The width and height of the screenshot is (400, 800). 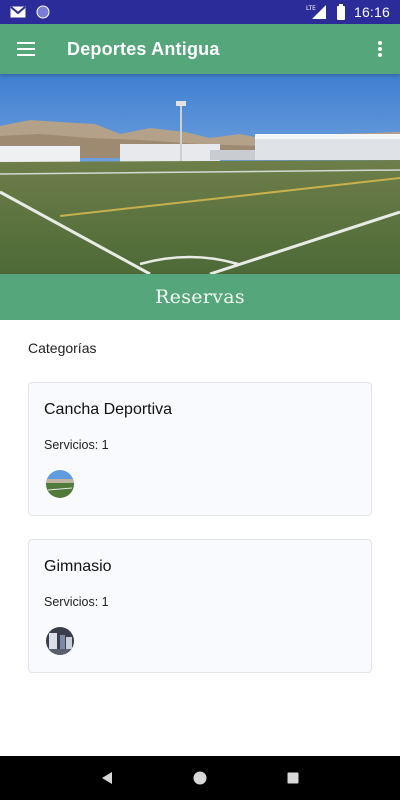 I want to click on lte-icon: LTE, so click(x=311, y=8).